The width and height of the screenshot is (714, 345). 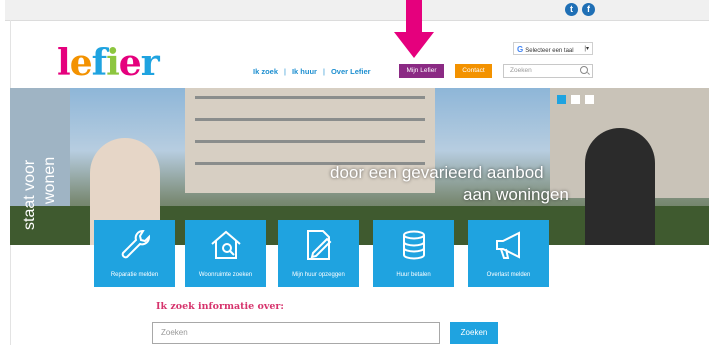 What do you see at coordinates (318, 275) in the screenshot?
I see `tile-label: Mijn huur opzeggen` at bounding box center [318, 275].